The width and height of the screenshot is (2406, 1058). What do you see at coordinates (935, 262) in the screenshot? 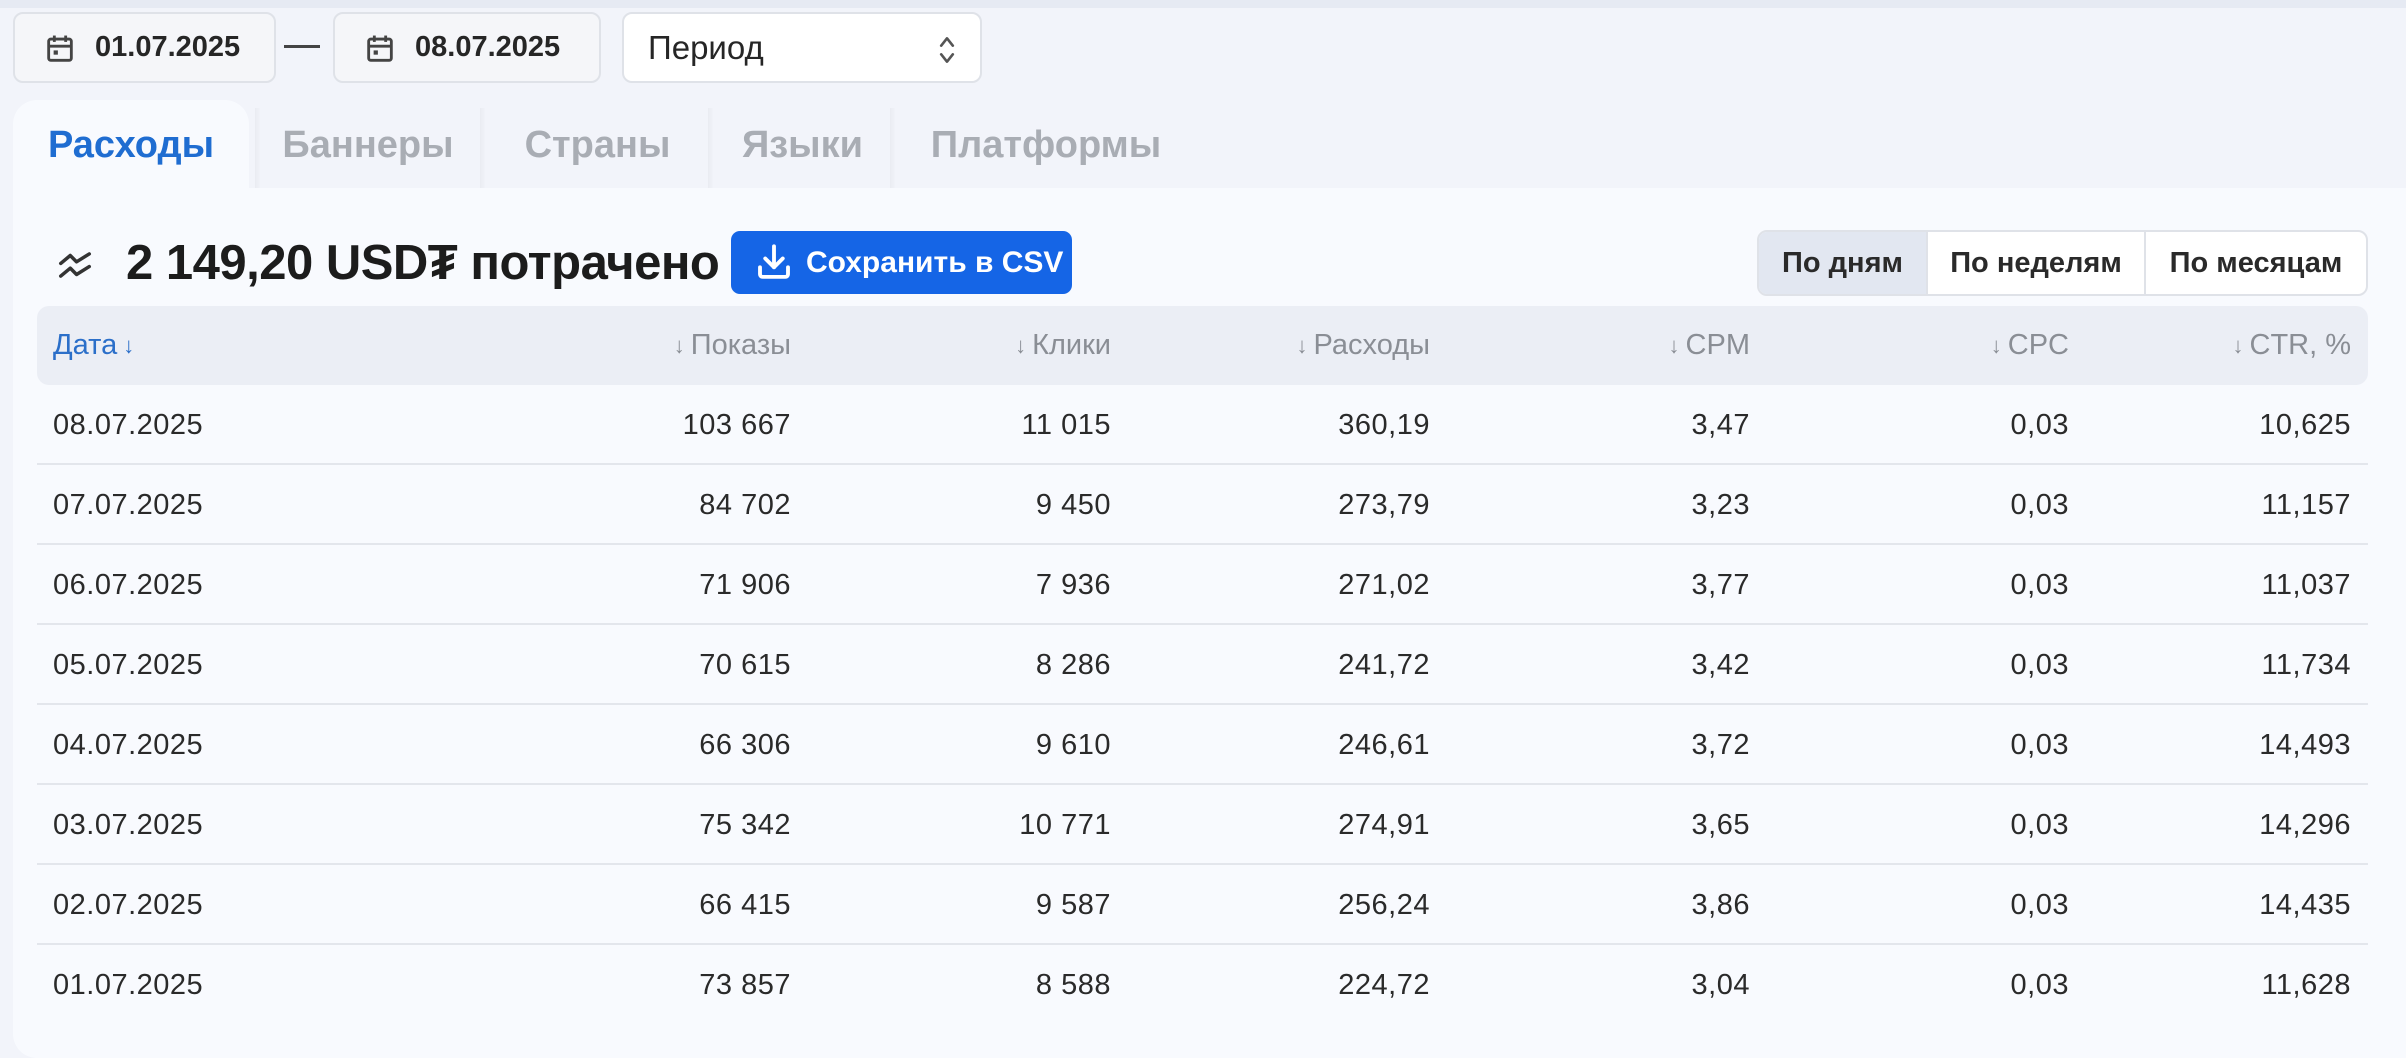
I see `save-csv-label: Сохранить в CSV` at bounding box center [935, 262].